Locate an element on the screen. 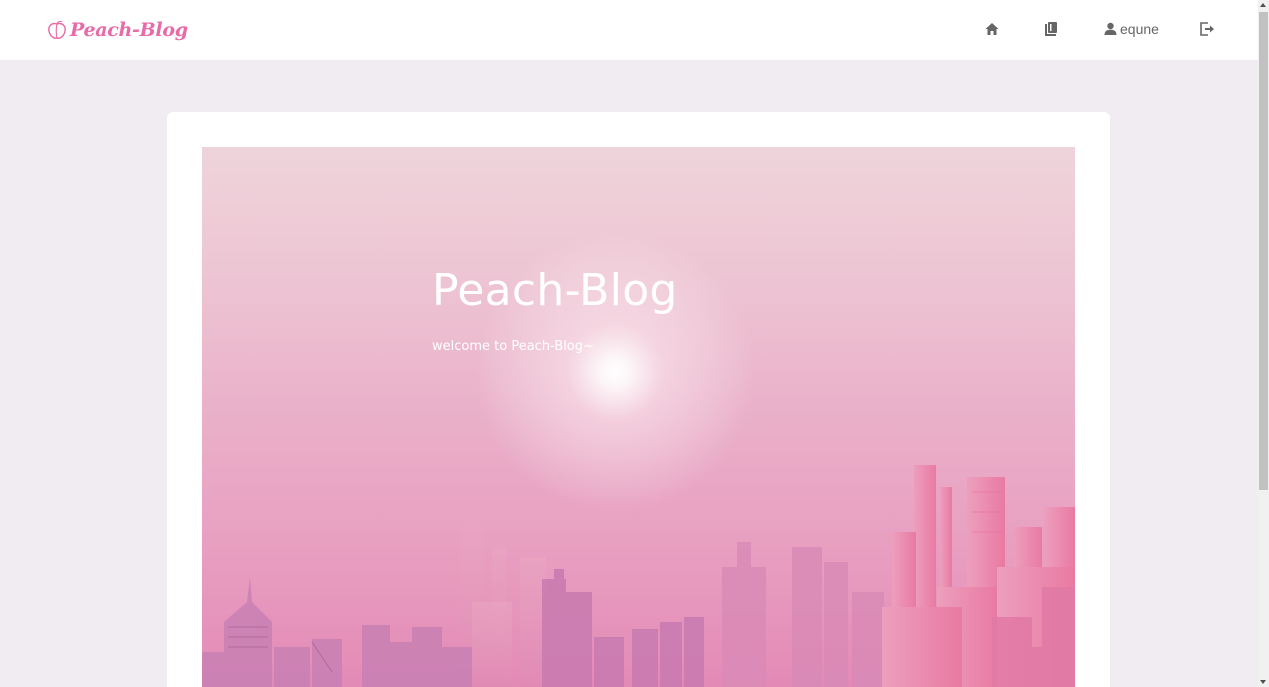 This screenshot has height=687, width=1269. scroll-down-arrow-icon is located at coordinates (1263, 682).